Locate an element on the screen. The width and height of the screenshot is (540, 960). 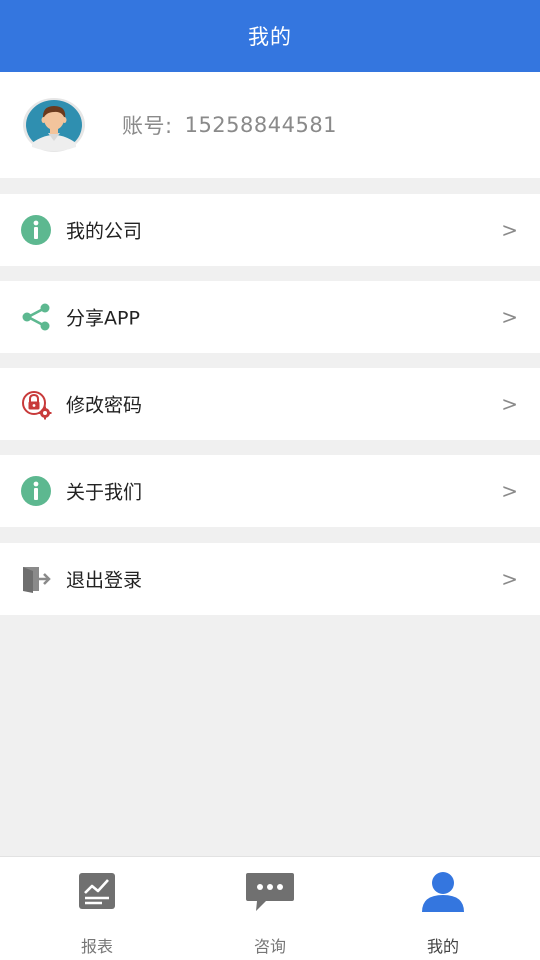
account-info: 账号: 15258844581 is located at coordinates (229, 125).